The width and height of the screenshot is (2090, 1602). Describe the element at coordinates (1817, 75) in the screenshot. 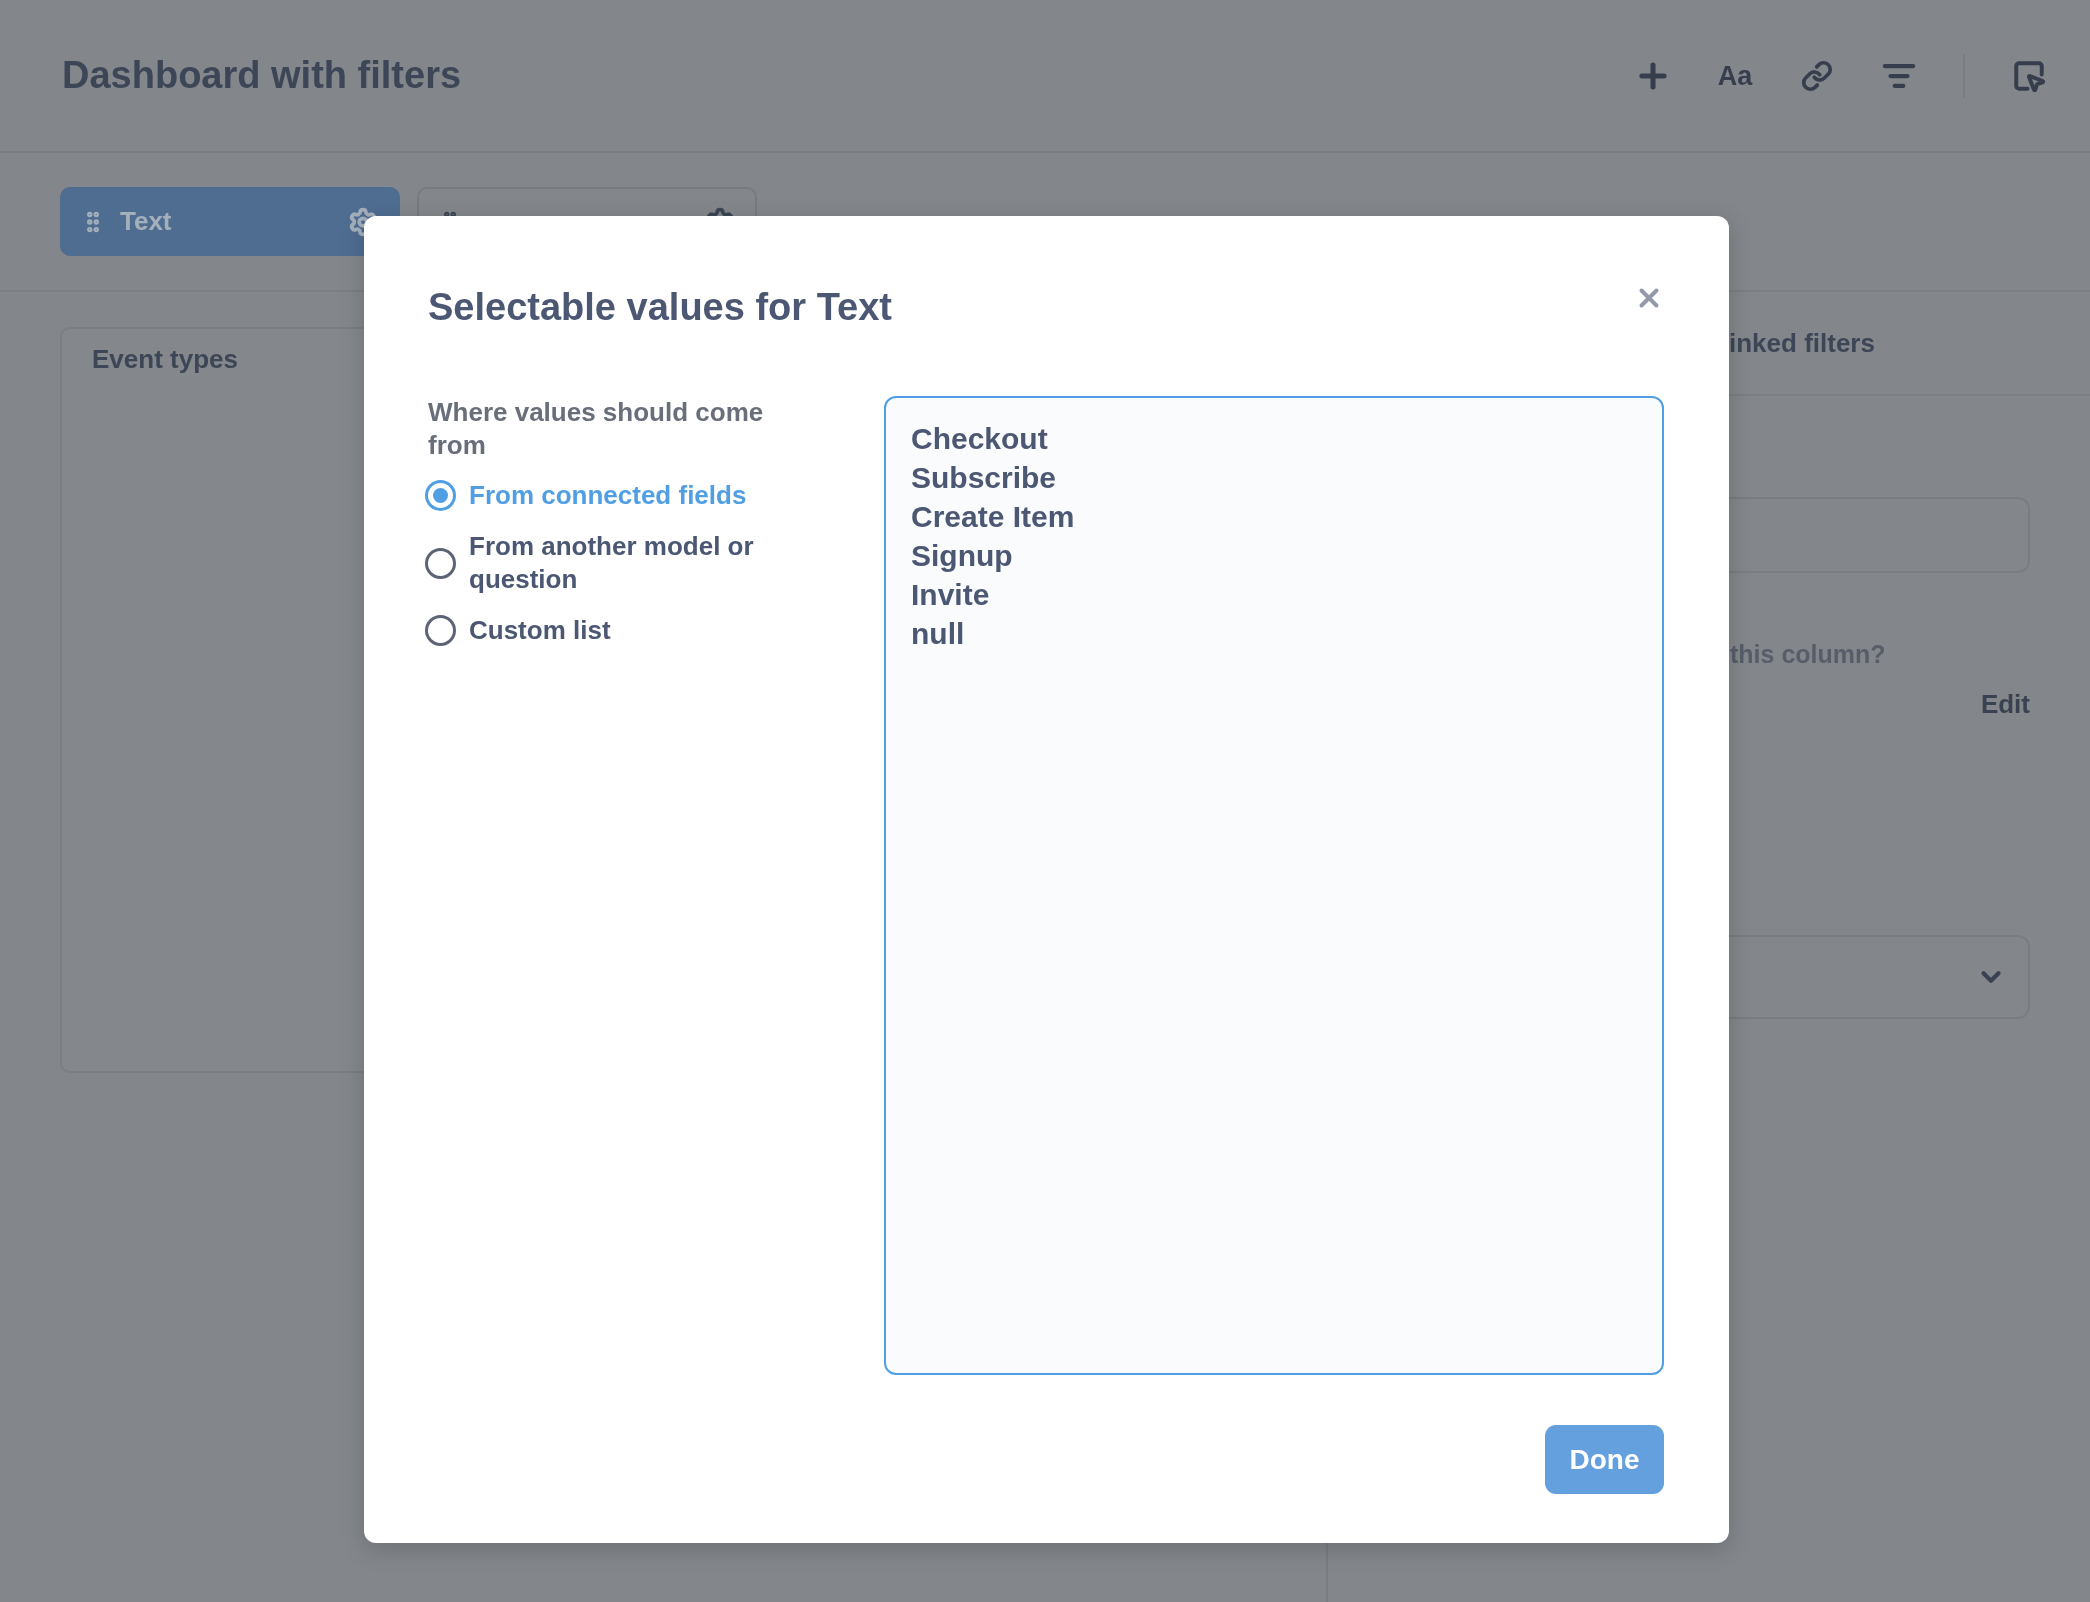

I see `link-icon` at that location.